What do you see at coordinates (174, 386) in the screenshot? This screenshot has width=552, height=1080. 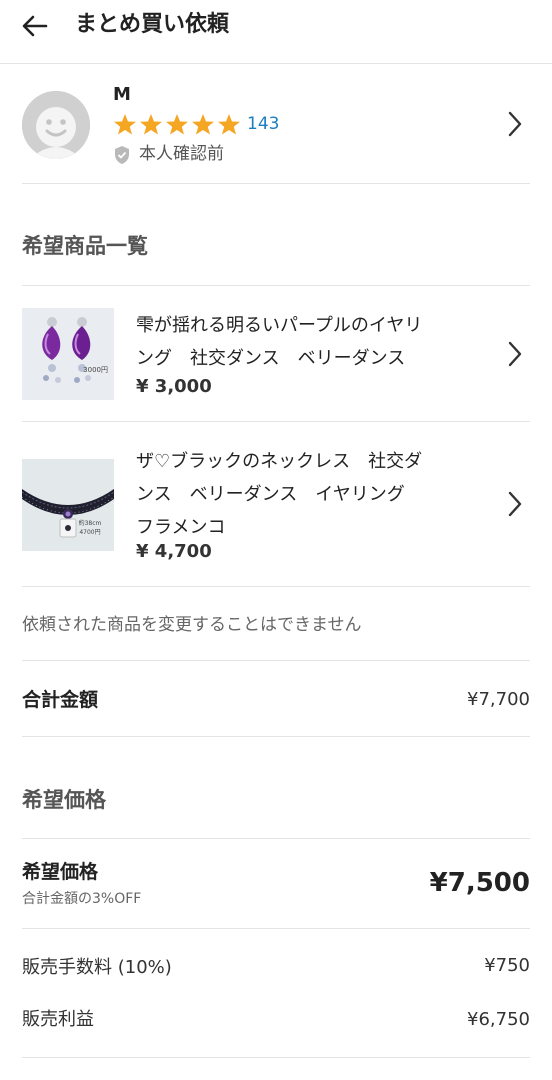 I see `product-price: ¥ 3,000` at bounding box center [174, 386].